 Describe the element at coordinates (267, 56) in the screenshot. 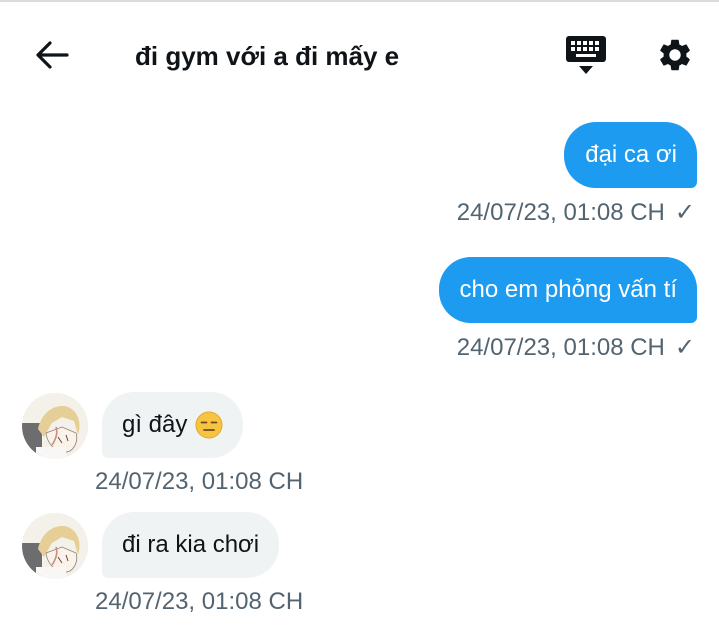

I see `conversation-title: đi gym với a đi mấy e` at that location.